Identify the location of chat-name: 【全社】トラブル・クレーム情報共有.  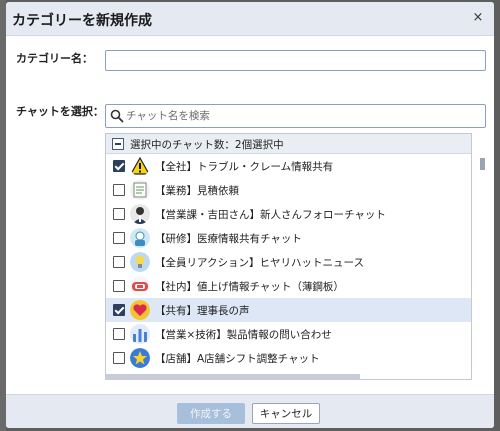
(244, 167).